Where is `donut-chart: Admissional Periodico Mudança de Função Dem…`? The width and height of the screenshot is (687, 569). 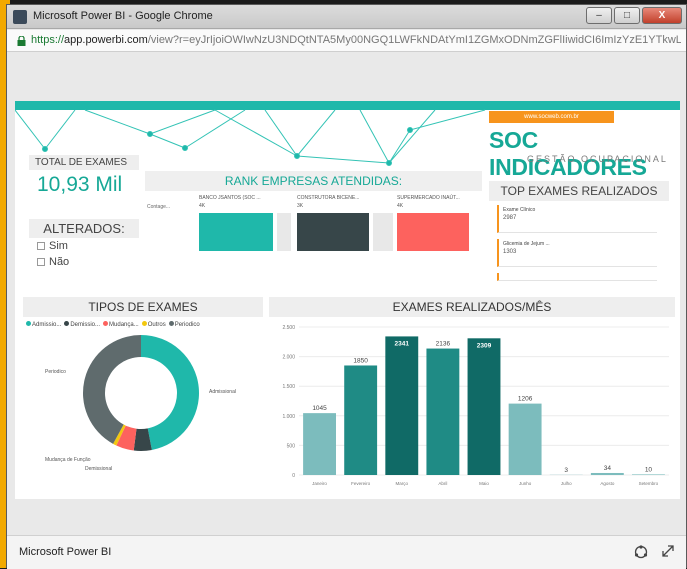
donut-chart: Admissional Periodico Mudança de Função Dem… is located at coordinates (143, 412).